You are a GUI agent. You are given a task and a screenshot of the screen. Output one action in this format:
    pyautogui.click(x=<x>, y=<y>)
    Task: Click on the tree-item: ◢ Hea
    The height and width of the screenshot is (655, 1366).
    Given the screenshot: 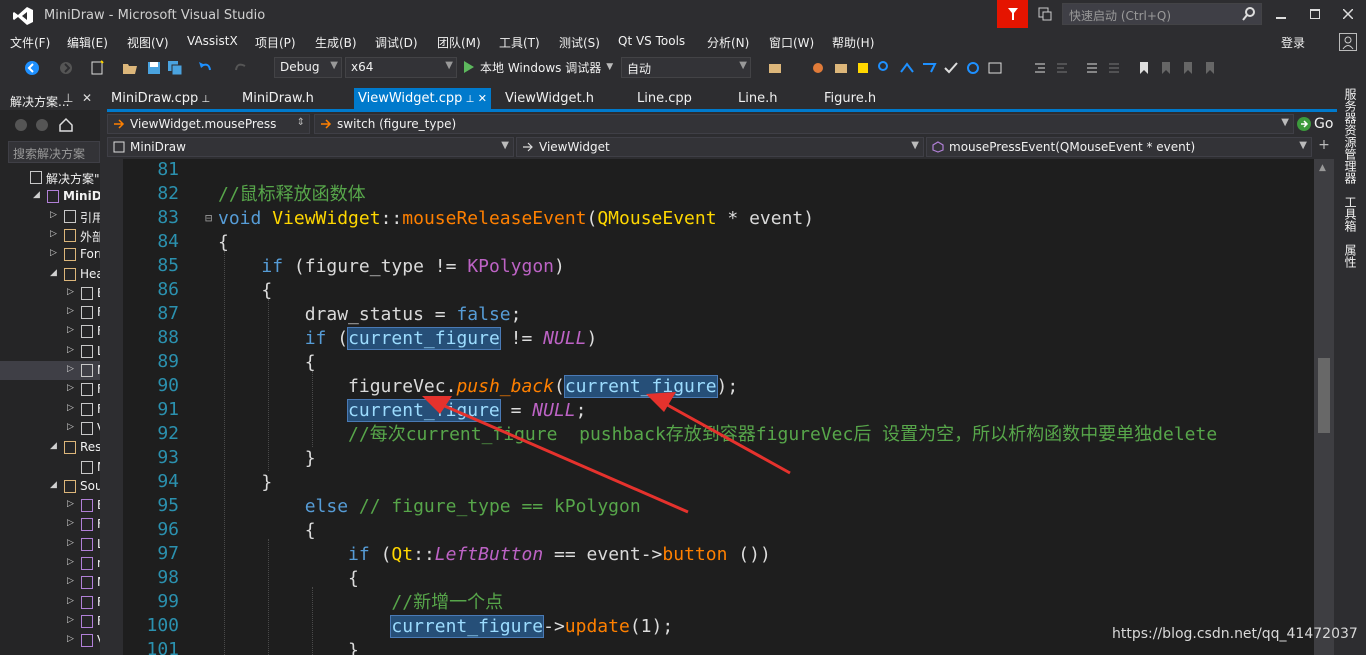 What is the action you would take?
    pyautogui.click(x=50, y=274)
    